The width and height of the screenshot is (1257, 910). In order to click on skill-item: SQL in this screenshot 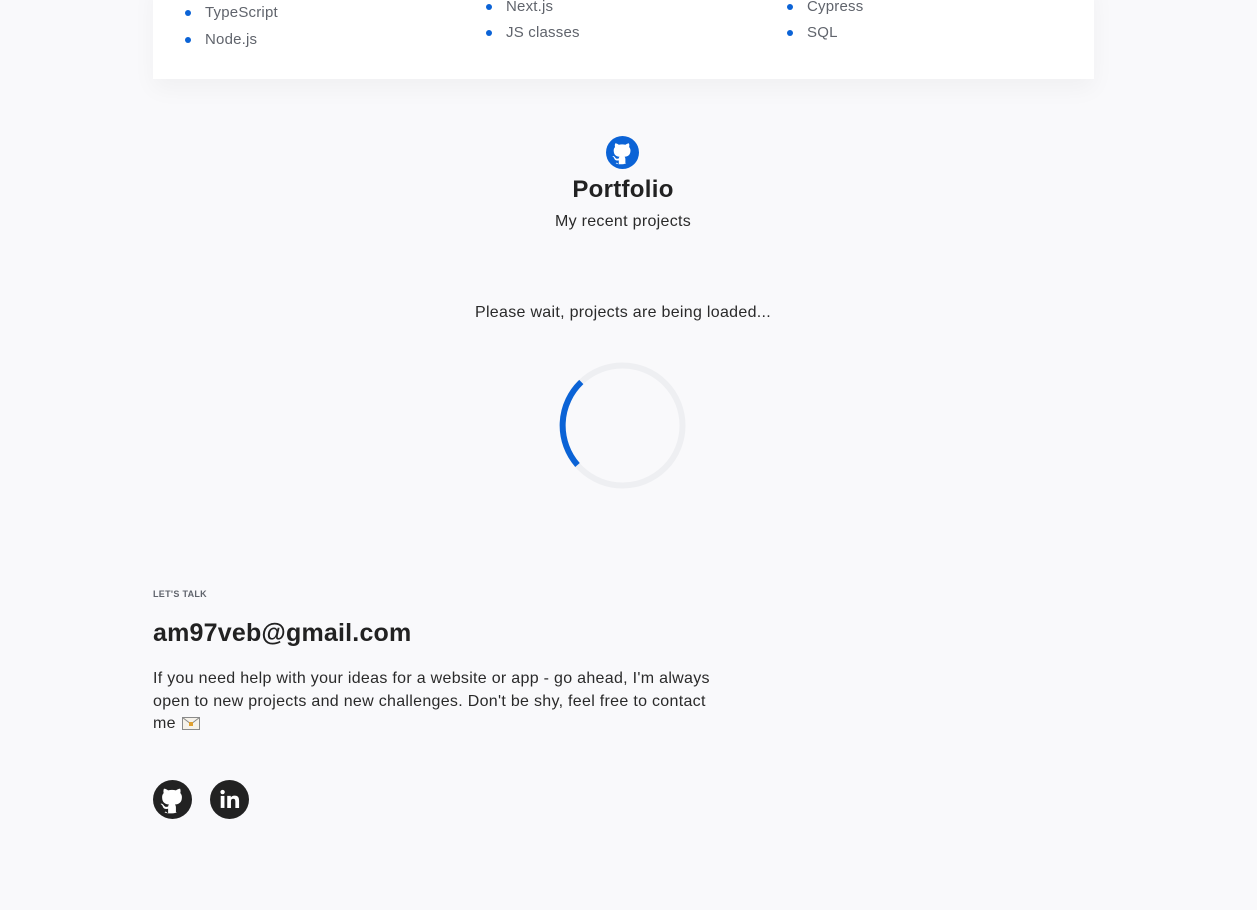, I will do `click(812, 32)`.